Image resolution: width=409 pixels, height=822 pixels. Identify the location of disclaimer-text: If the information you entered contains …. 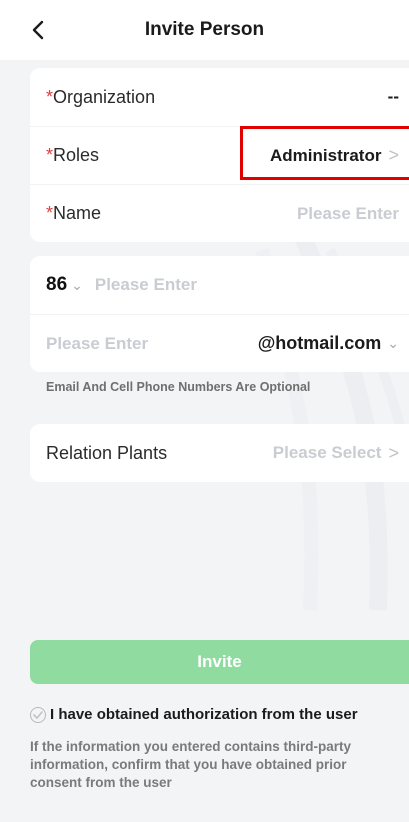
(191, 764).